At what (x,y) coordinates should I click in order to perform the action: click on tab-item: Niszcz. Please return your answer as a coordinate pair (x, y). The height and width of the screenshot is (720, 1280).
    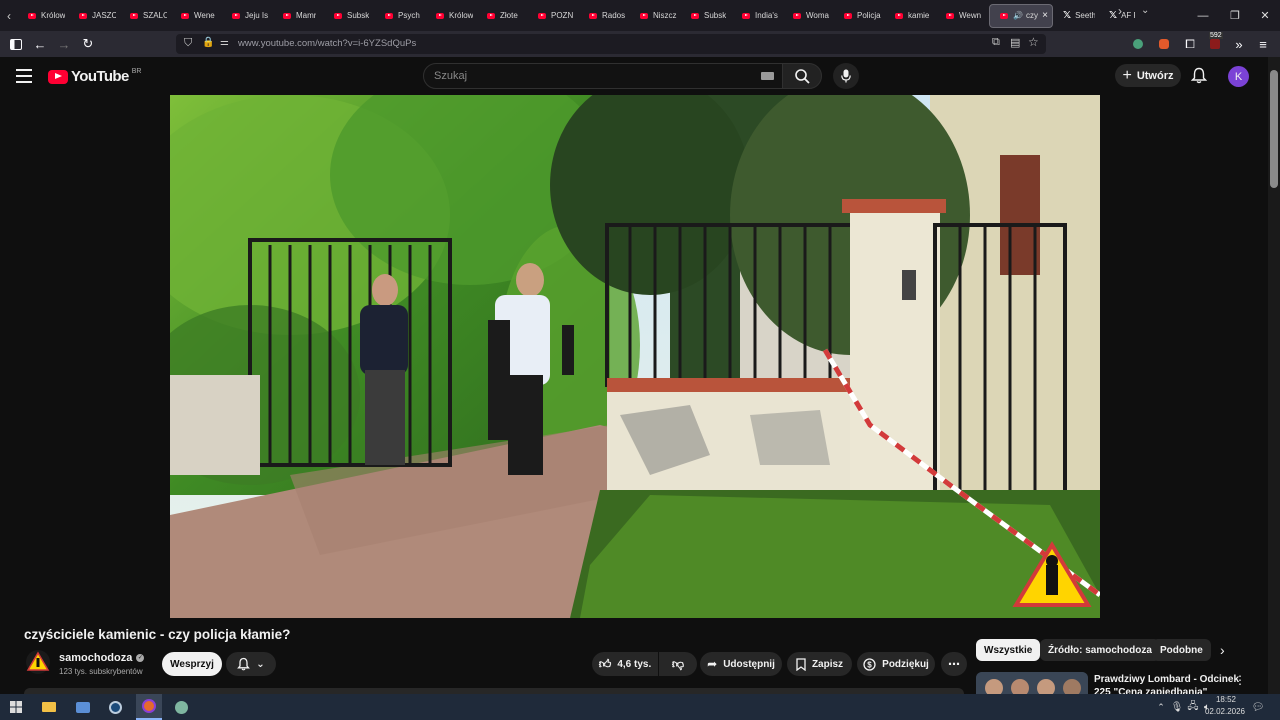
    Looking at the image, I should click on (655, 16).